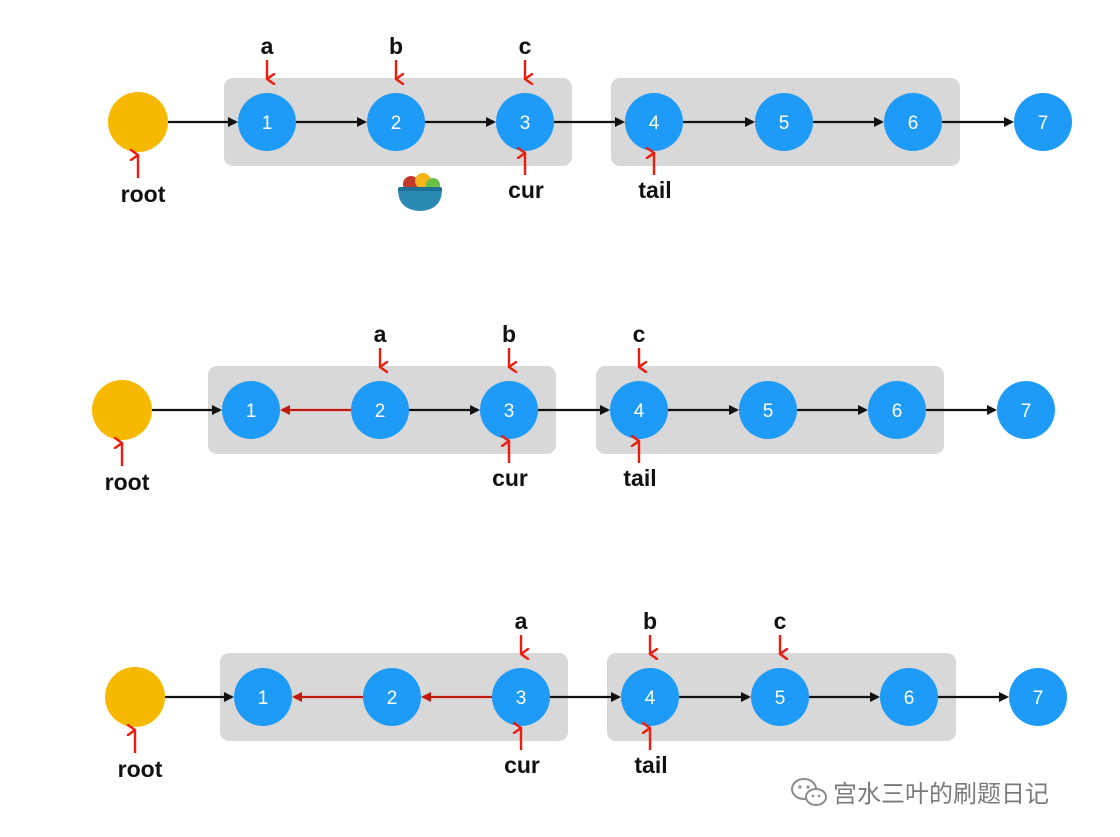 The width and height of the screenshot is (1120, 837). Describe the element at coordinates (650, 765) in the screenshot. I see `row3-pointer-tail-label: tail` at that location.